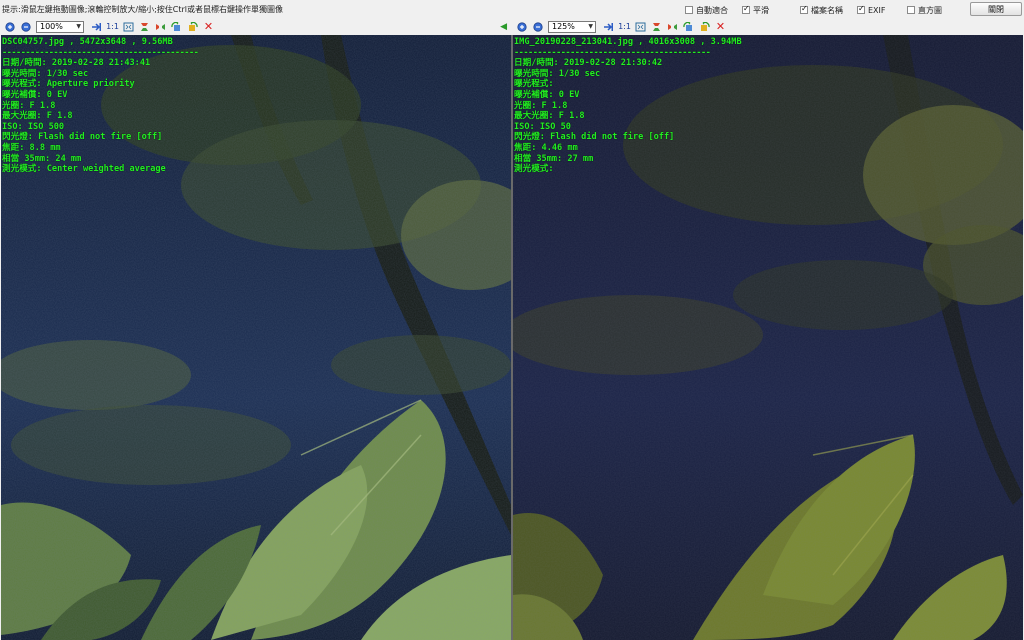 Image resolution: width=1024 pixels, height=640 pixels. I want to click on exif-date: 日期/時間: 2019-02-28 21:30:42, so click(588, 63).